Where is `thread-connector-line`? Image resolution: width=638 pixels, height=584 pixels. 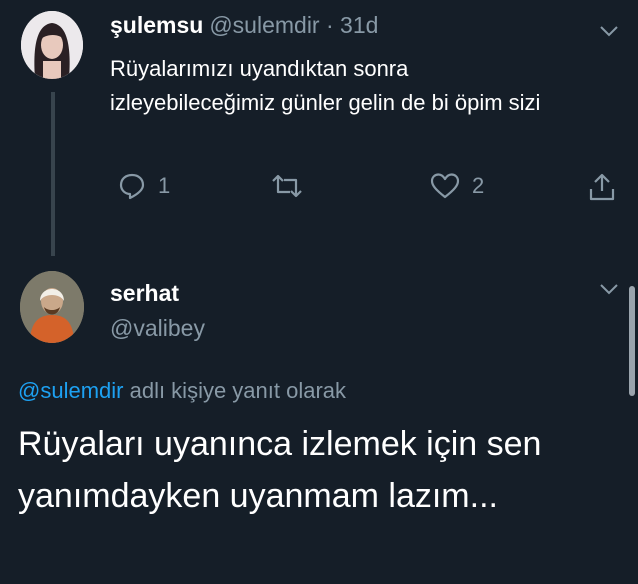
thread-connector-line is located at coordinates (53, 174).